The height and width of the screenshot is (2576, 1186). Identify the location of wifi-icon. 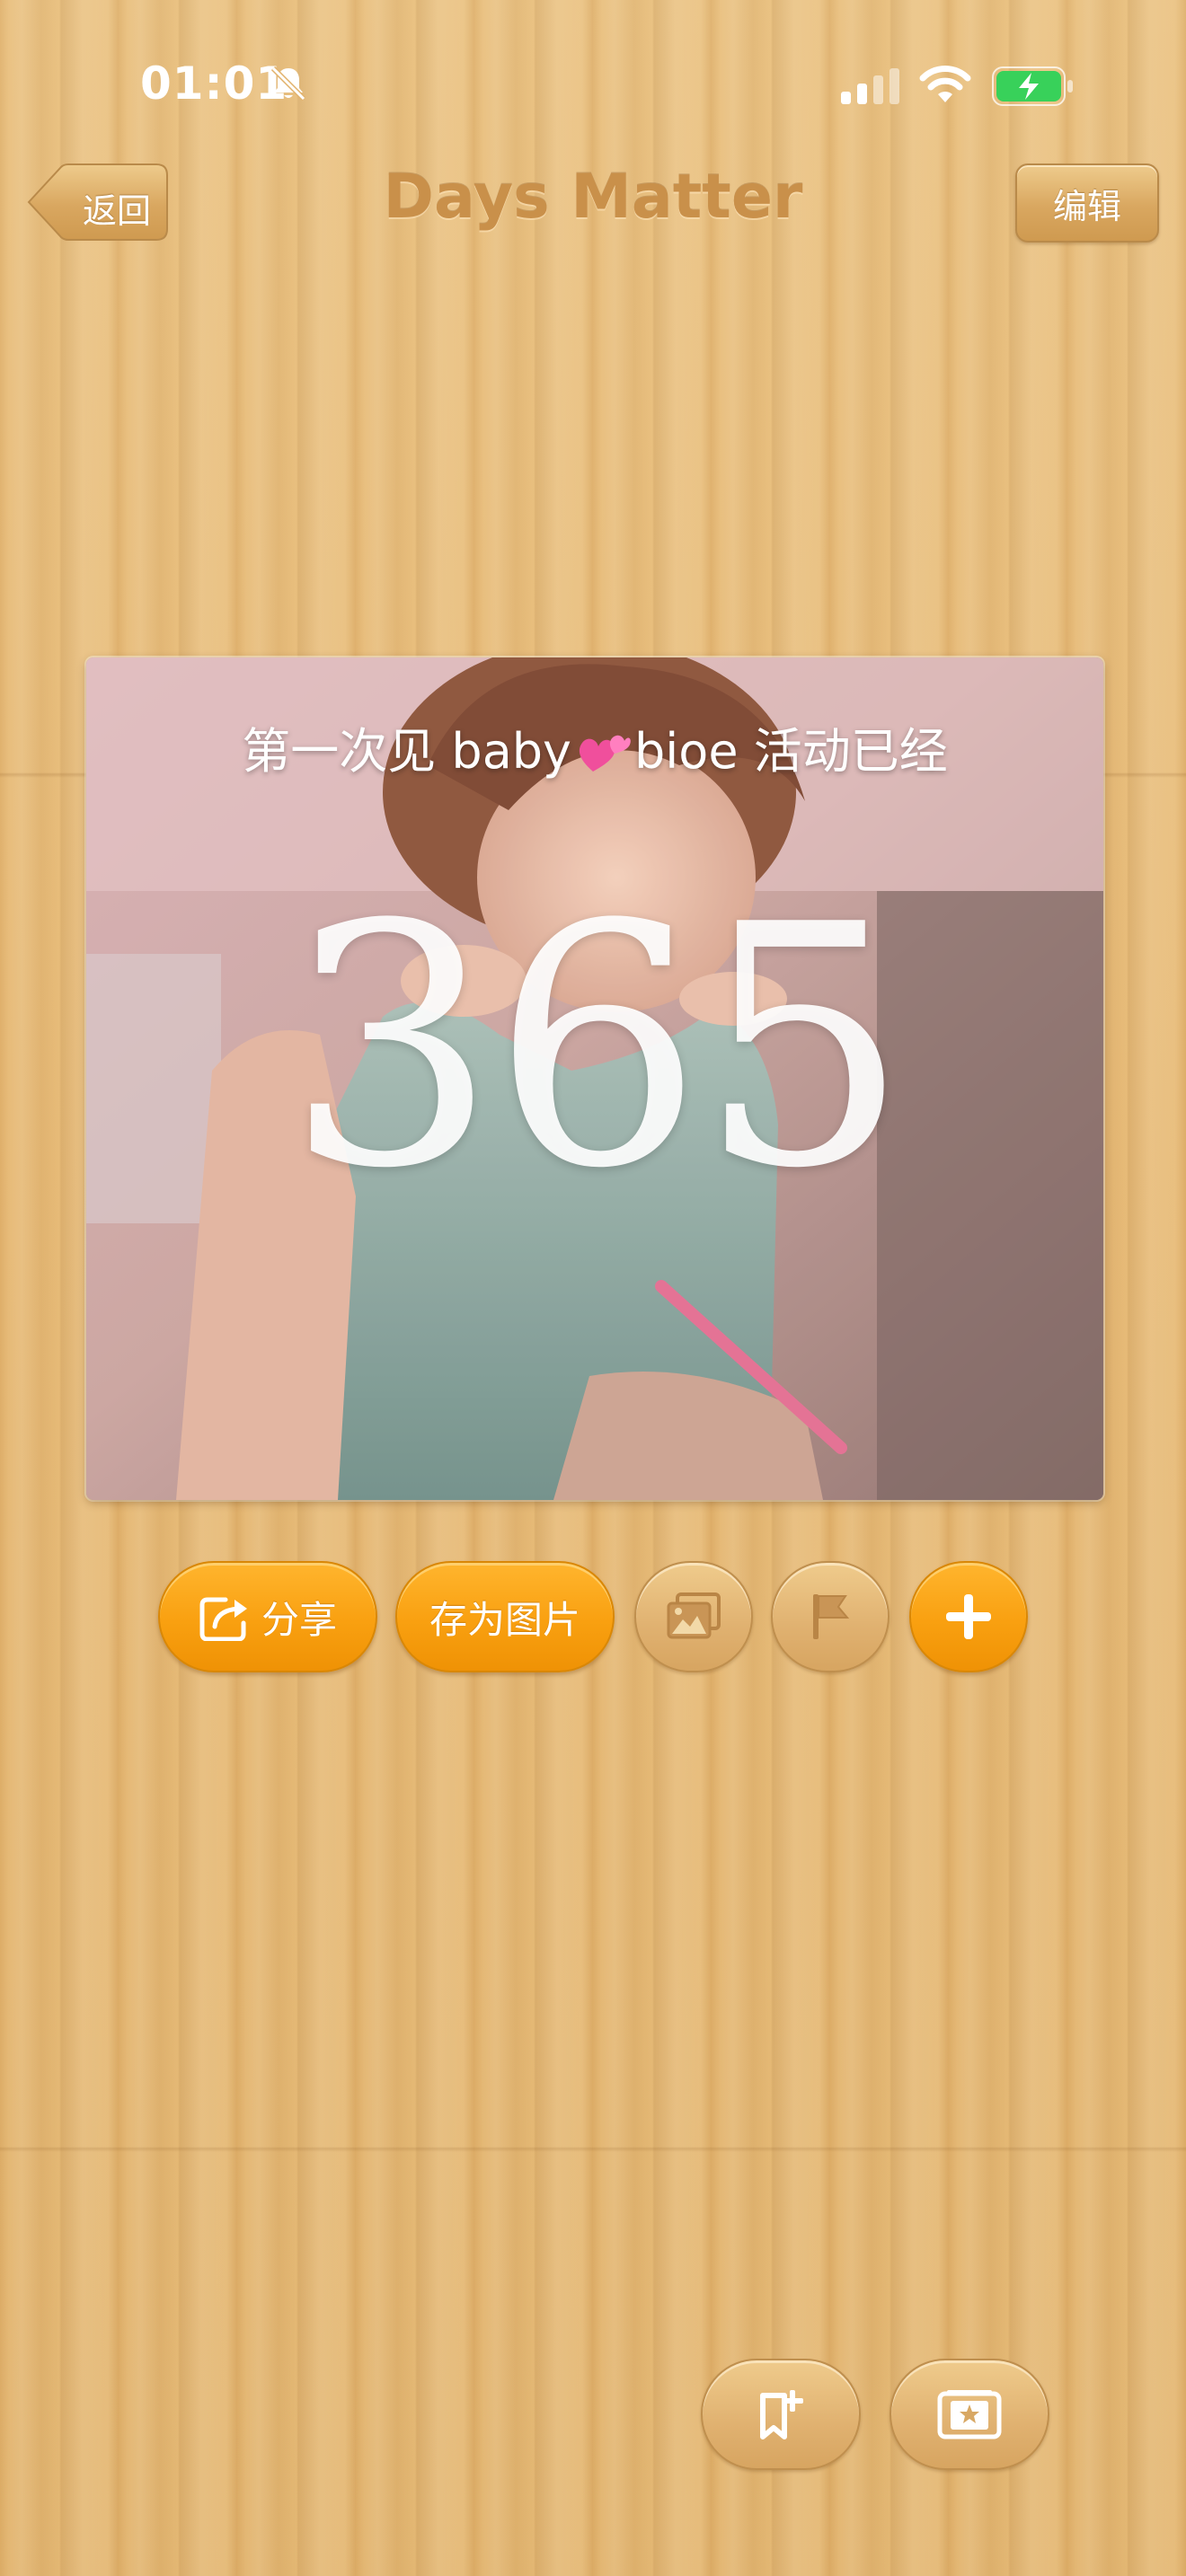
(945, 84).